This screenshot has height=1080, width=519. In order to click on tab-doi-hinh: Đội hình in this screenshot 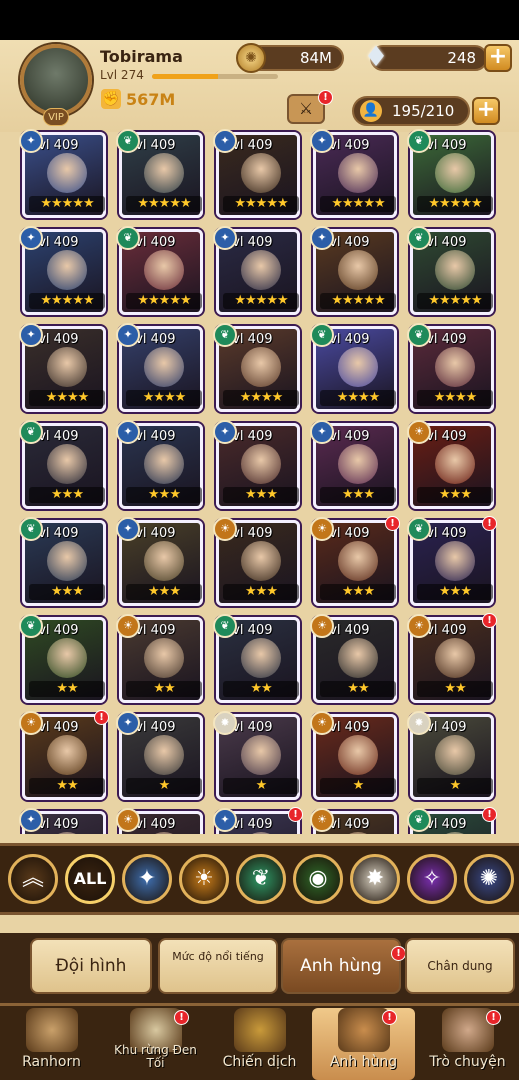, I will do `click(91, 966)`.